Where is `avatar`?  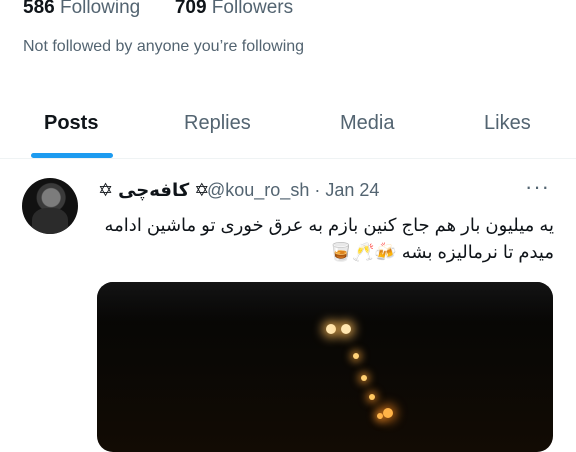 avatar is located at coordinates (50, 206).